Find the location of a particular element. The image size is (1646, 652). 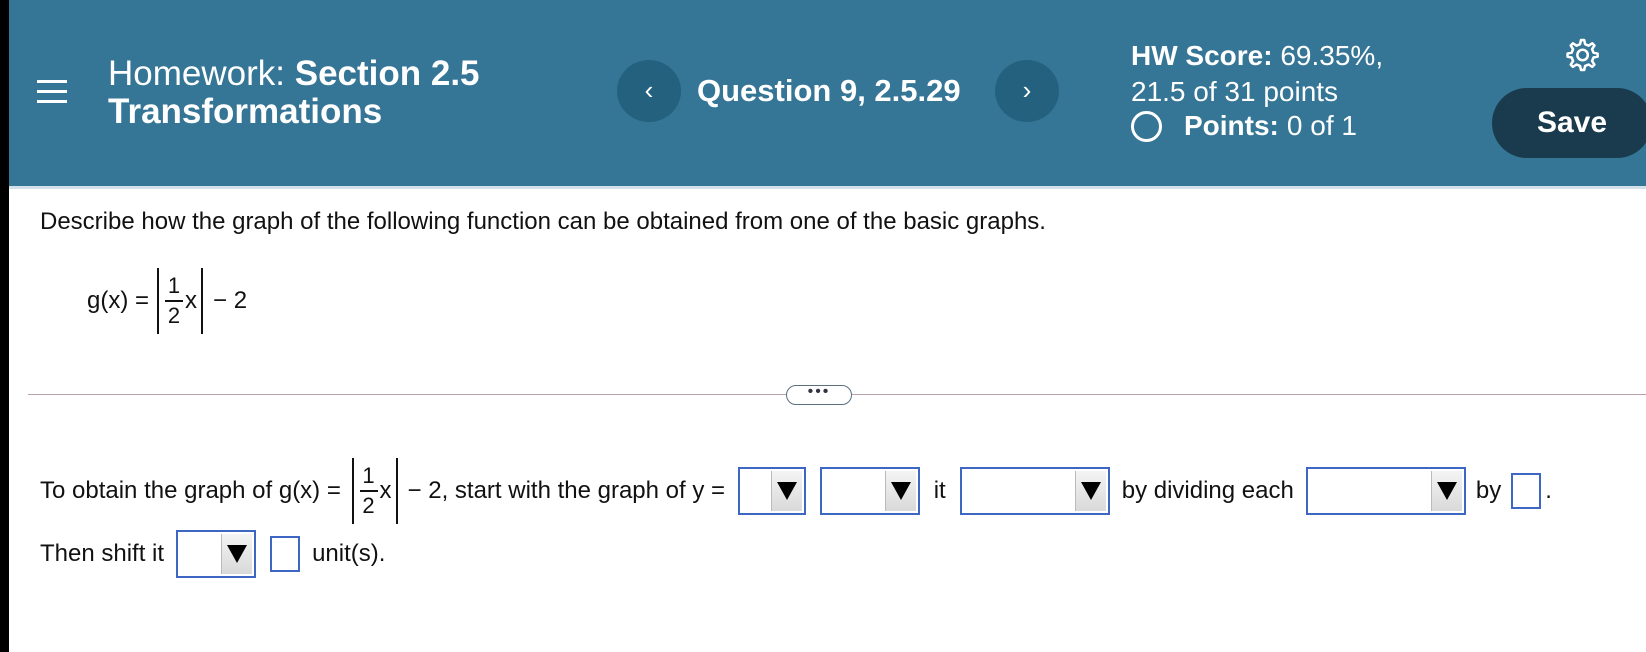

homework-title: Homework: Section 2.5 Transformations is located at coordinates (294, 93).